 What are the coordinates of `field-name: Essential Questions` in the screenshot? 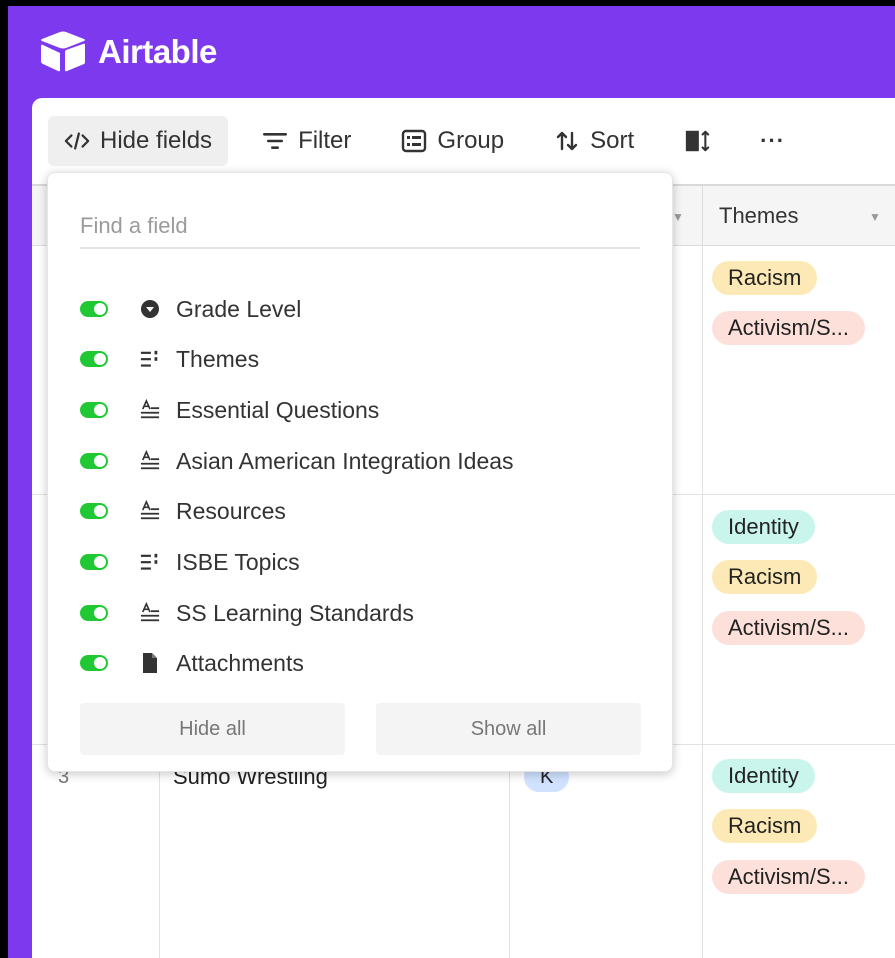 It's located at (278, 409).